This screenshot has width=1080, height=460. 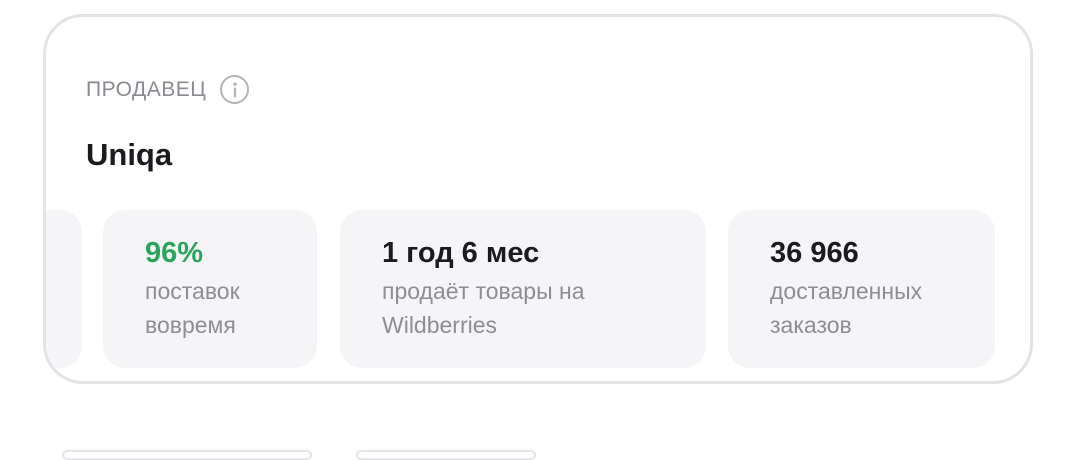 What do you see at coordinates (129, 155) in the screenshot?
I see `seller-name: Uniqa` at bounding box center [129, 155].